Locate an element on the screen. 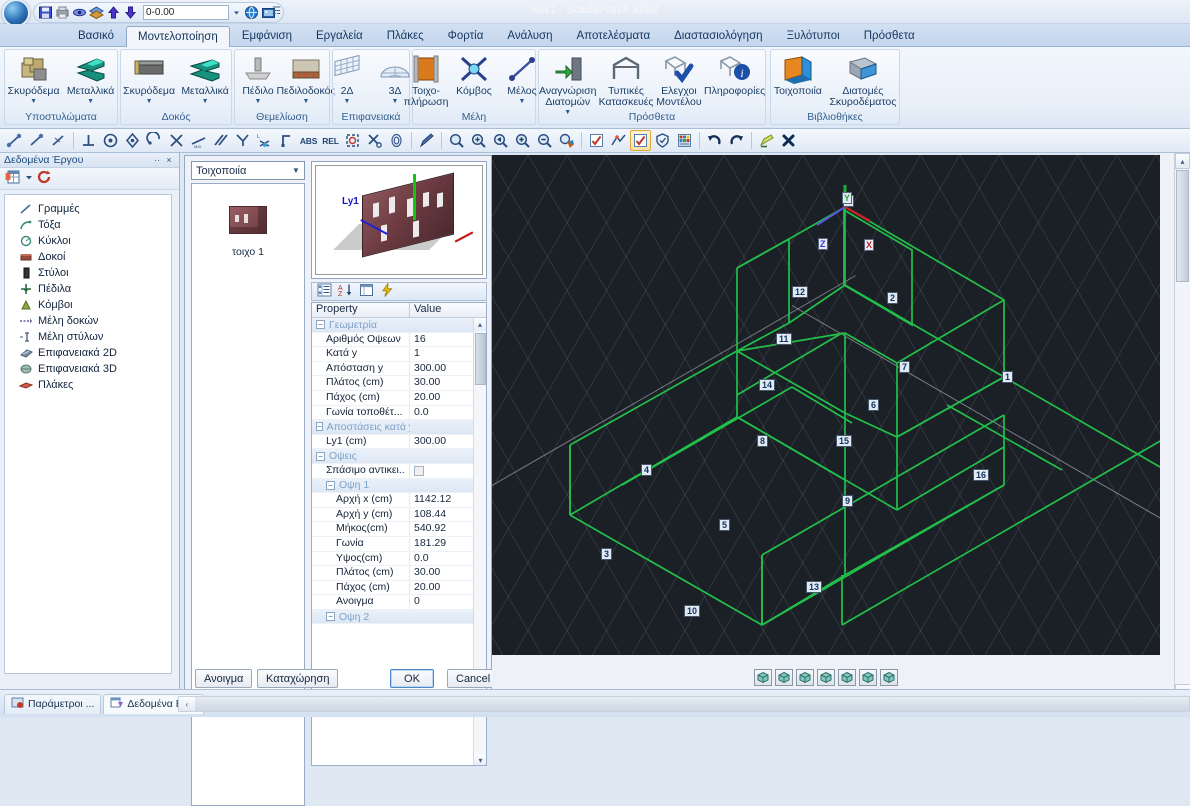  tree-item-5: Πέδιλα is located at coordinates (88, 289).